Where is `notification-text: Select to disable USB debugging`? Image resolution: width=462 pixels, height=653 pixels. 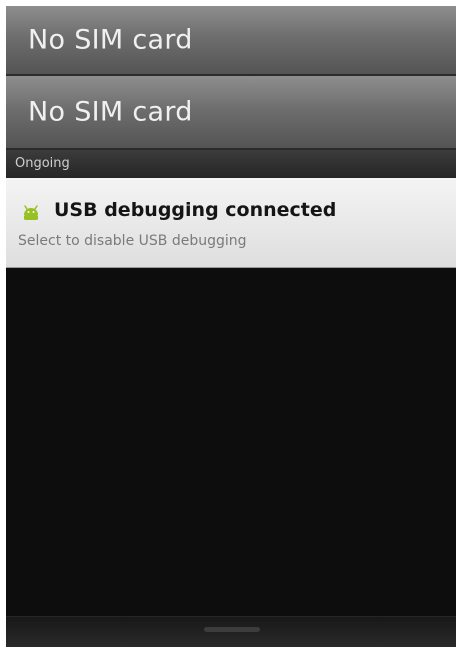 notification-text: Select to disable USB debugging is located at coordinates (132, 241).